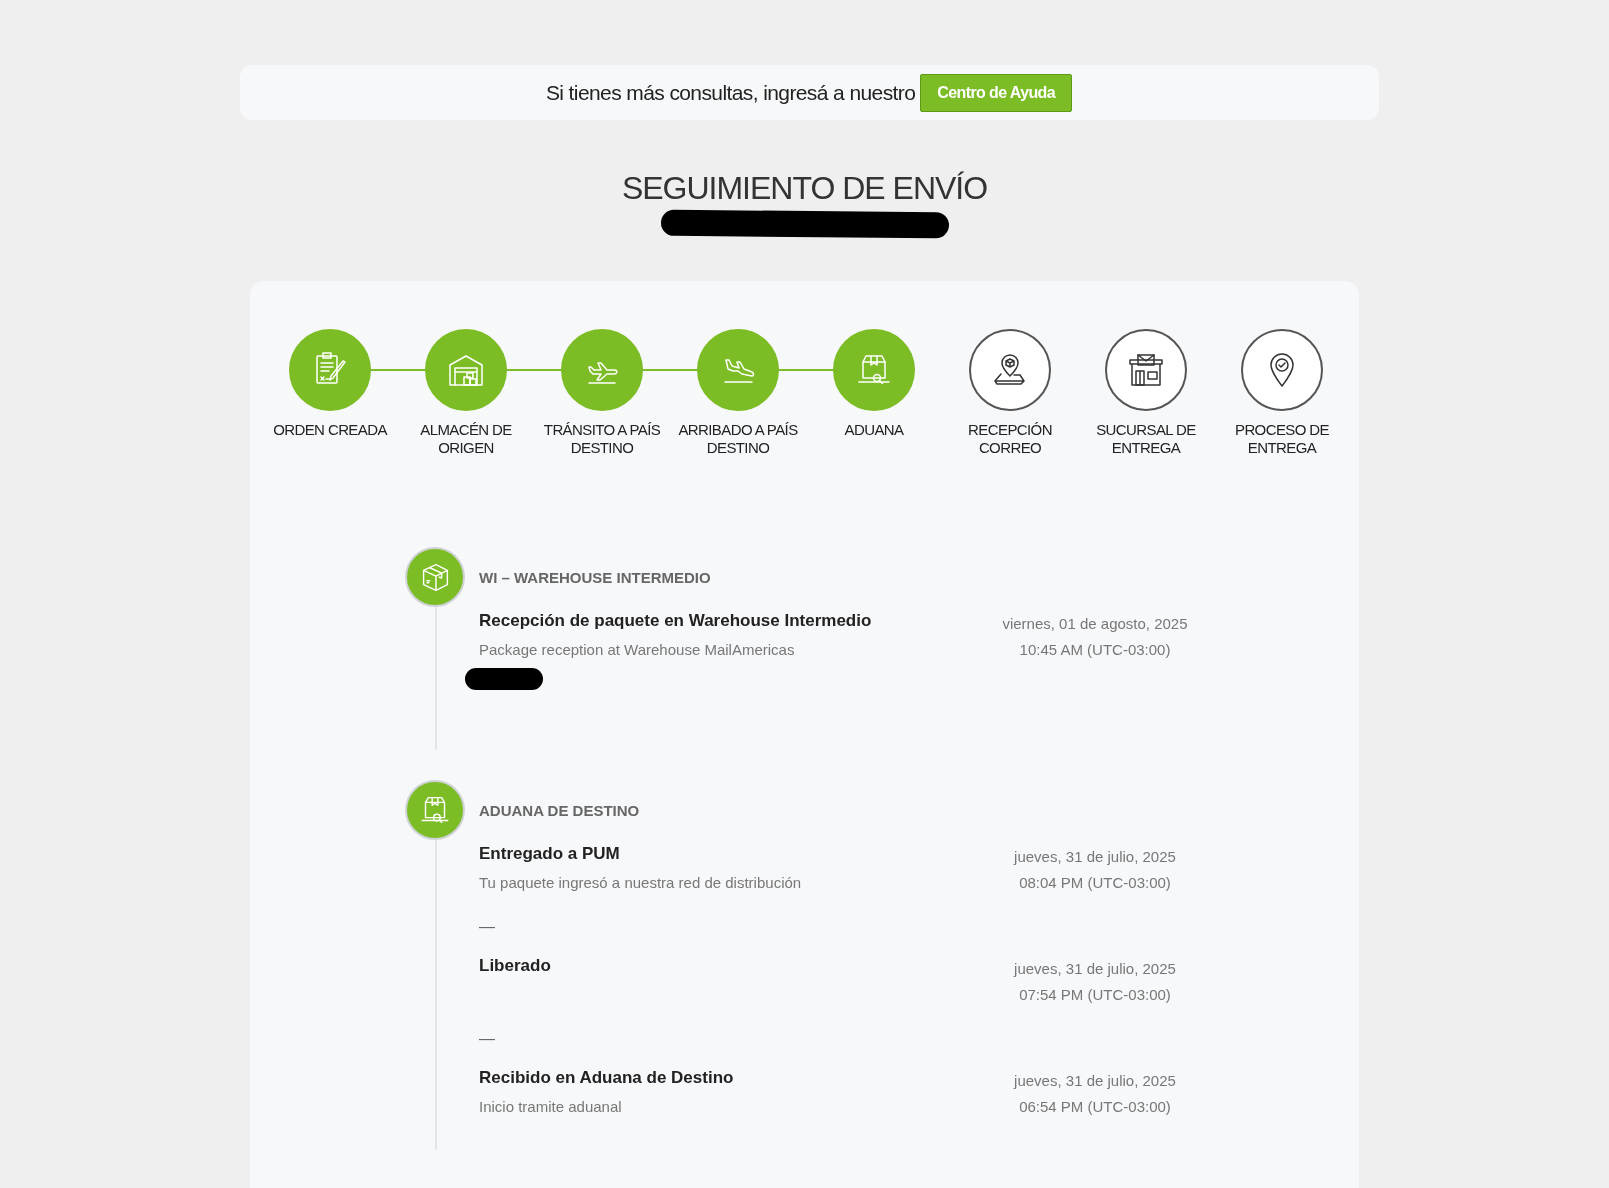 This screenshot has height=1188, width=1609. Describe the element at coordinates (1282, 439) in the screenshot. I see `step-label: PROCESO DE ENTREGA` at that location.